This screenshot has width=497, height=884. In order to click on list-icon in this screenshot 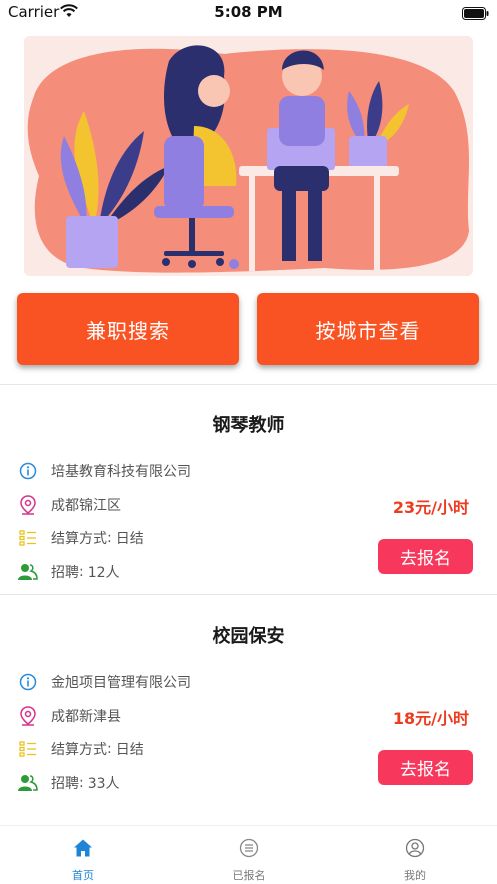, I will do `click(249, 848)`.